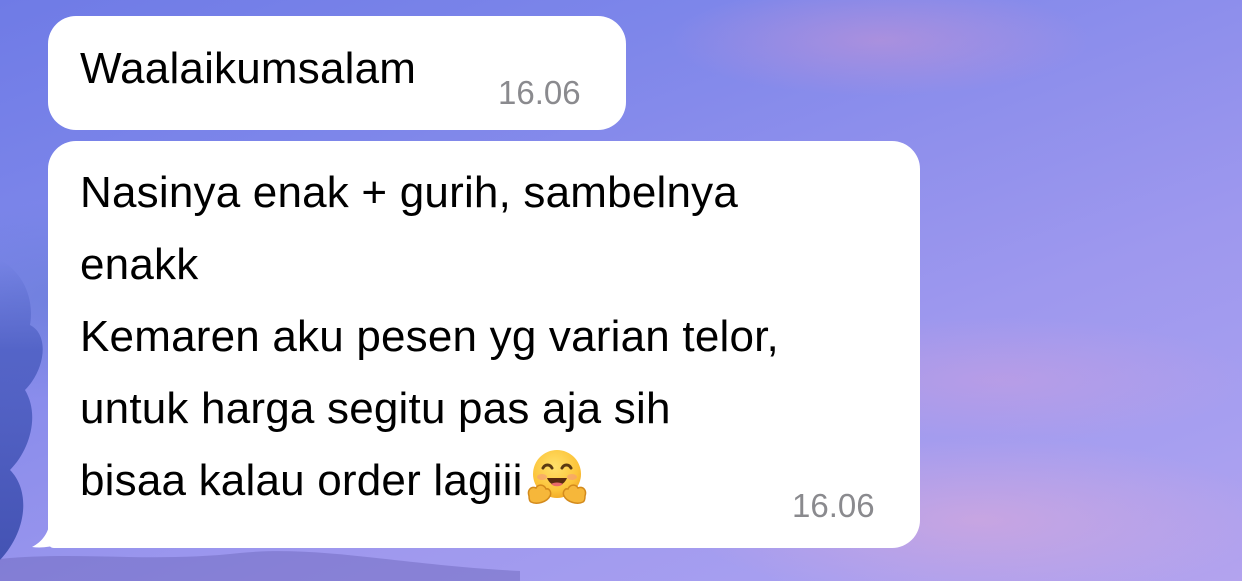  What do you see at coordinates (301, 480) in the screenshot?
I see `message-line-text: bisaa kalau order lagiii` at bounding box center [301, 480].